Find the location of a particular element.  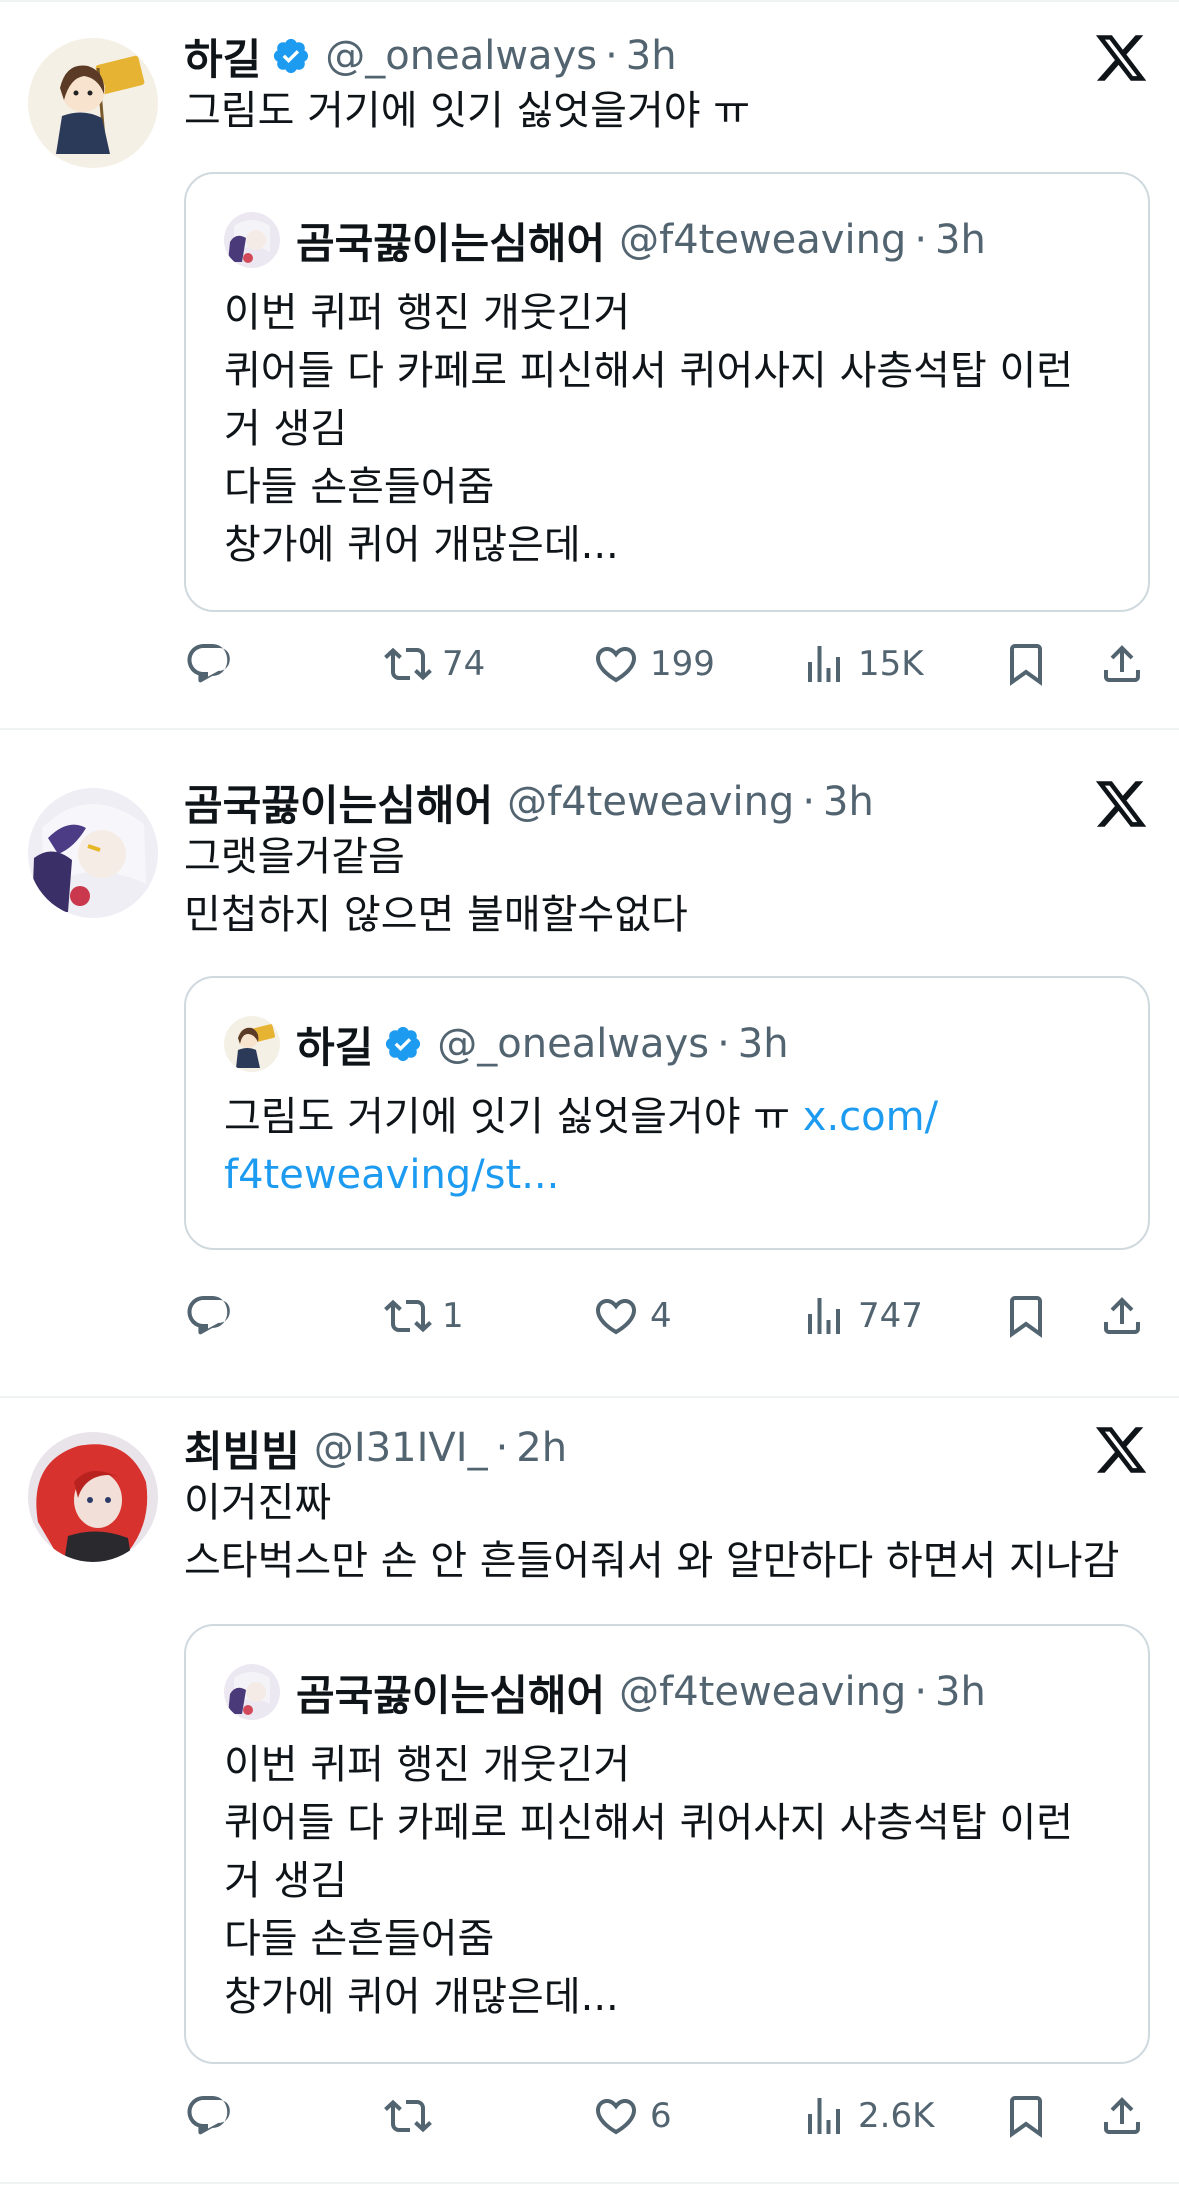

timestamp: 2h is located at coordinates (541, 1448).